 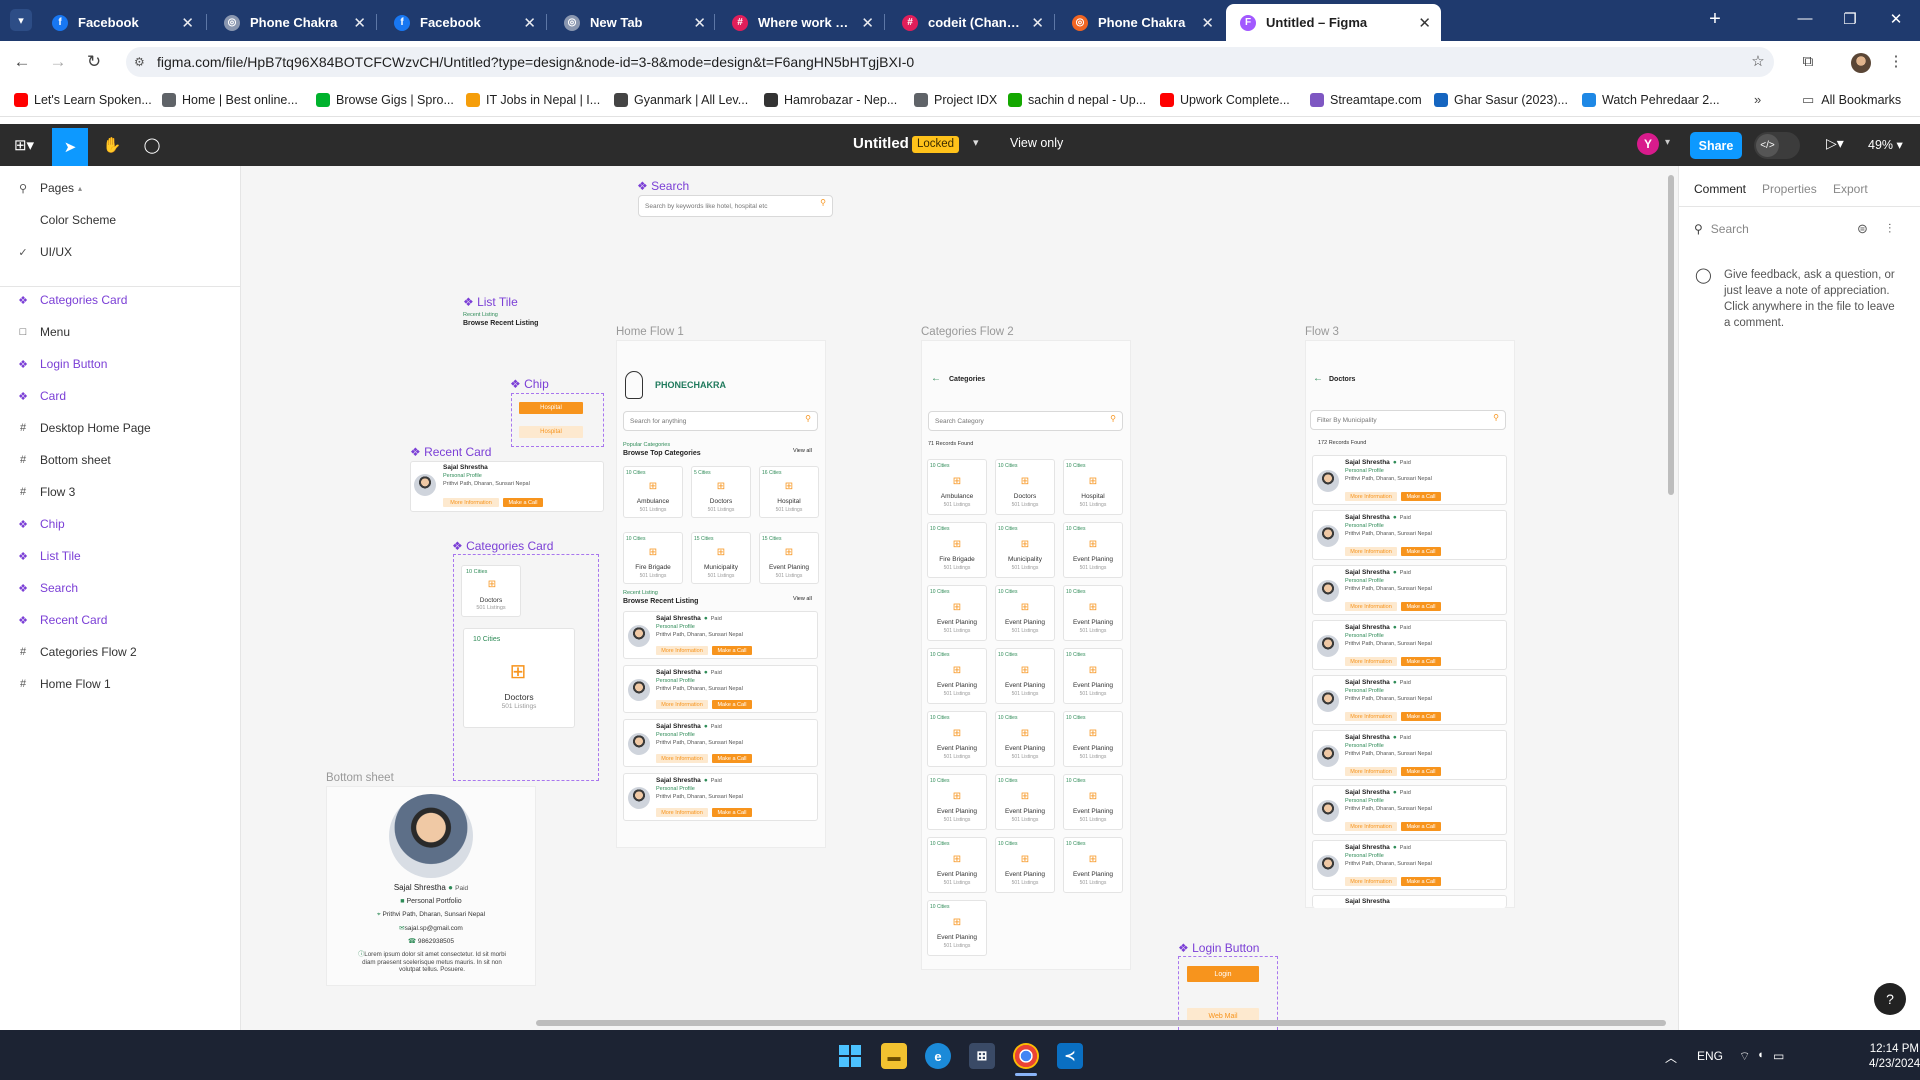 I want to click on tray-expand-icon: ︿, so click(x=1671, y=1057).